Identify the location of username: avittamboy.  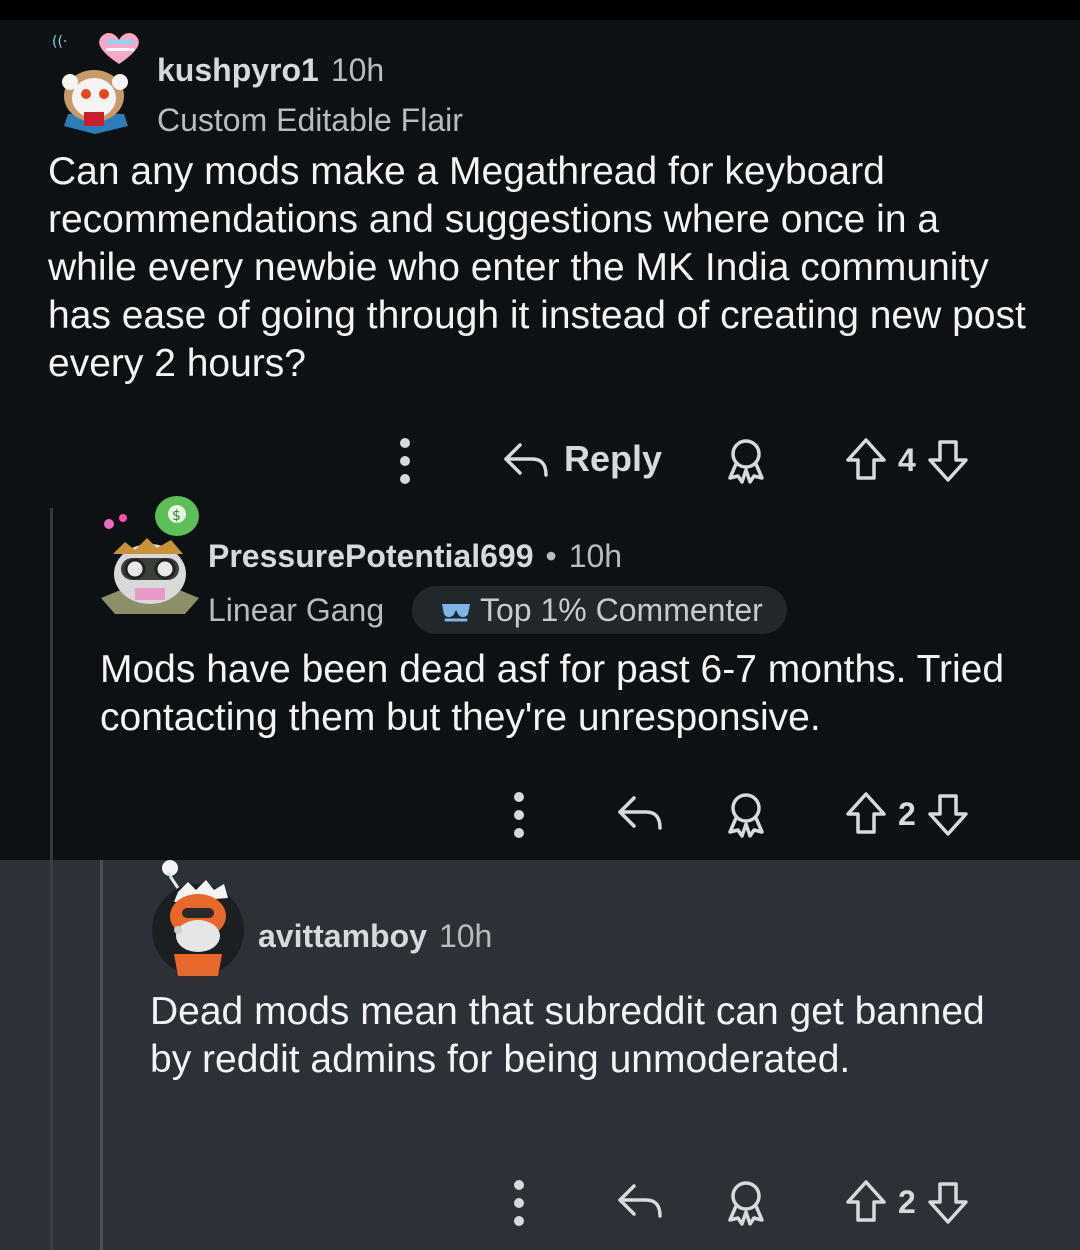
(342, 936).